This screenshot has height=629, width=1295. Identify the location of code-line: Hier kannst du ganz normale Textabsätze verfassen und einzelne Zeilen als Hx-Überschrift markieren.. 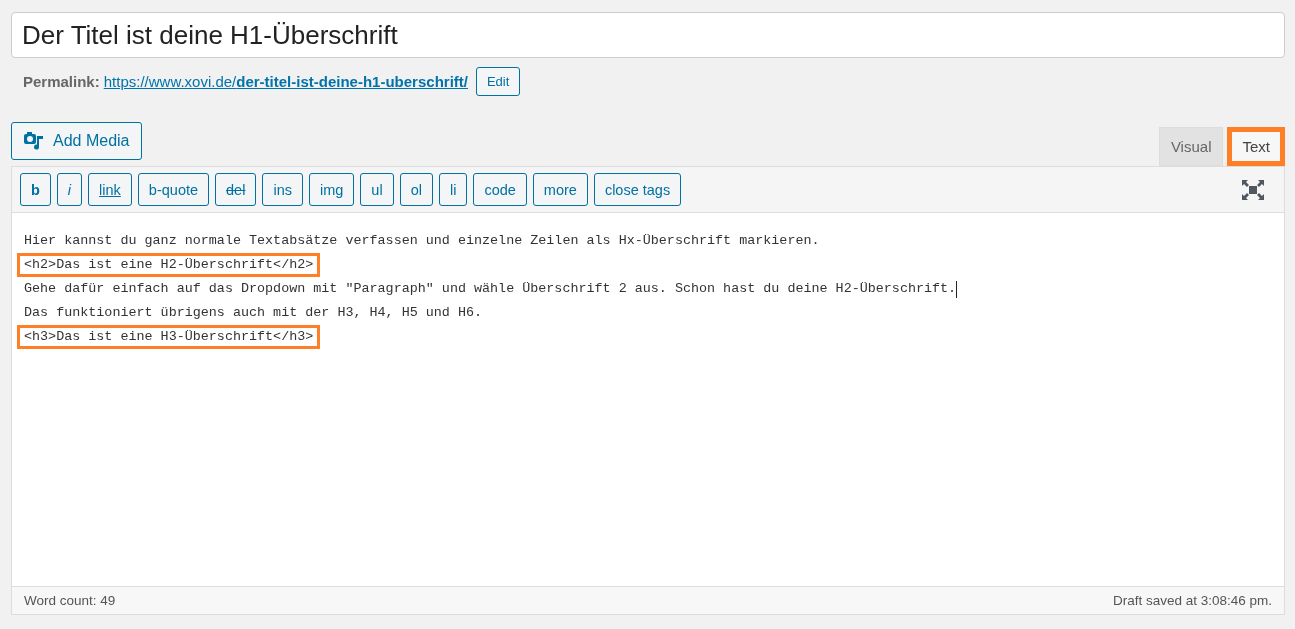
(422, 241).